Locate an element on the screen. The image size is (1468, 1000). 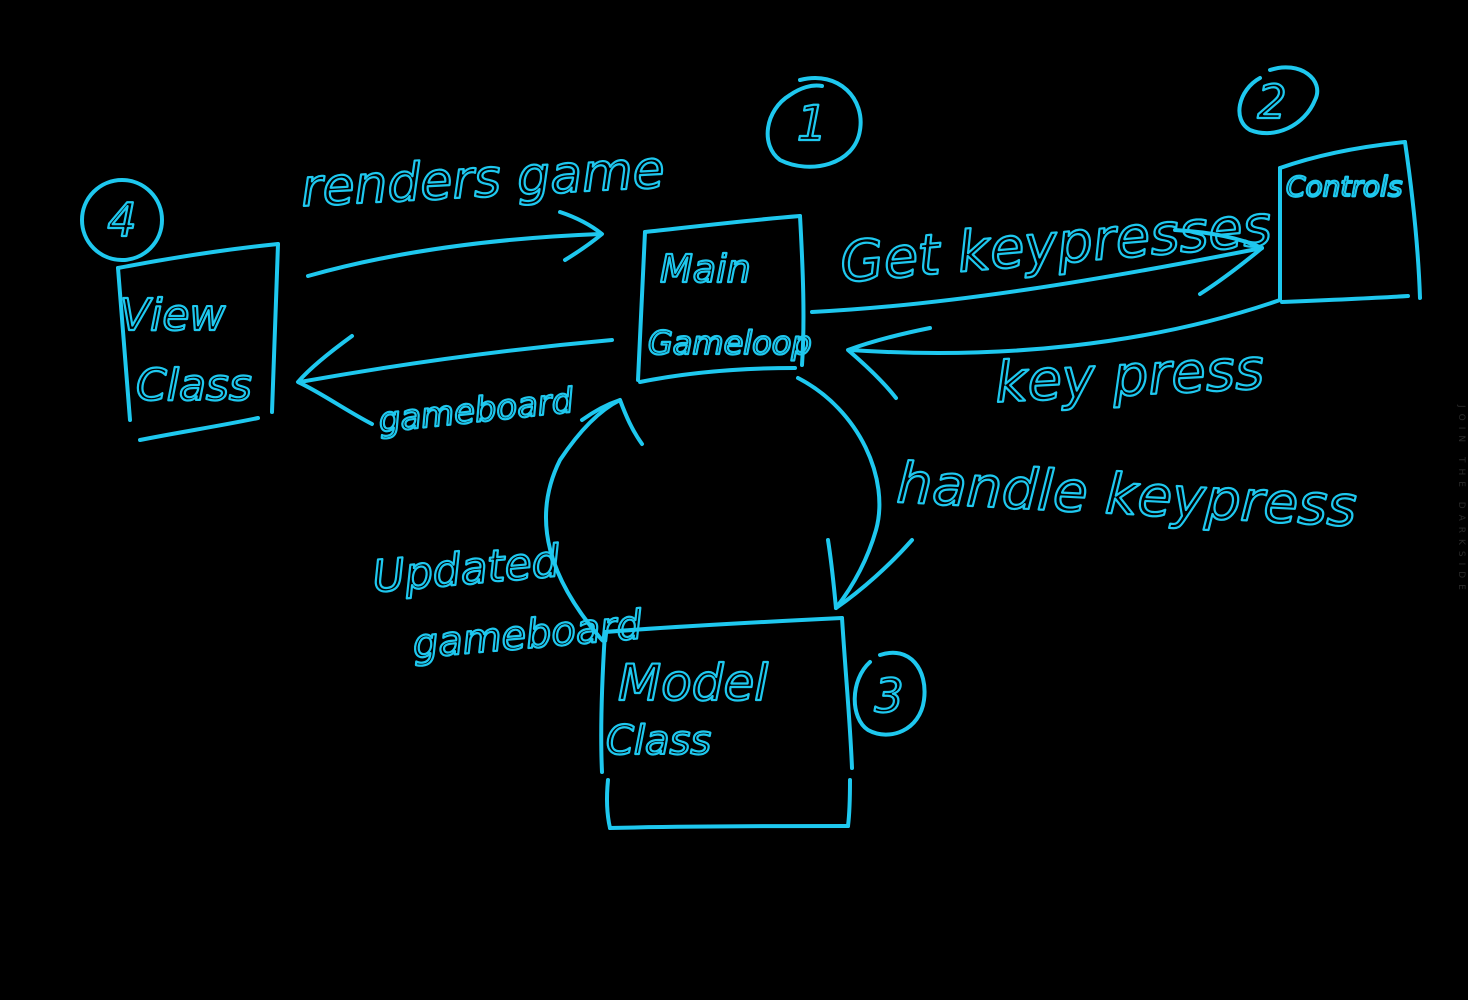
view-class-label-line1: View is located at coordinates (173, 315).